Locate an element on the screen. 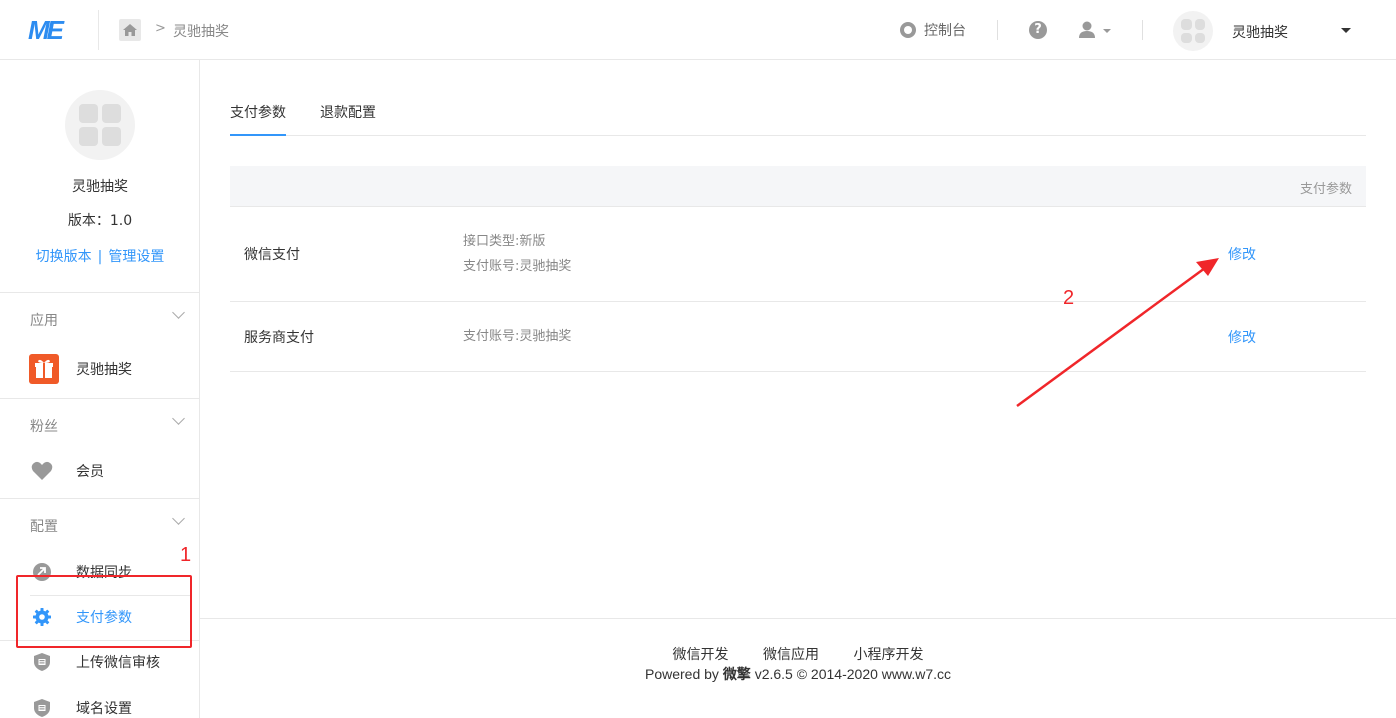 The width and height of the screenshot is (1396, 718). powered-prefix: Powered by is located at coordinates (683, 674).